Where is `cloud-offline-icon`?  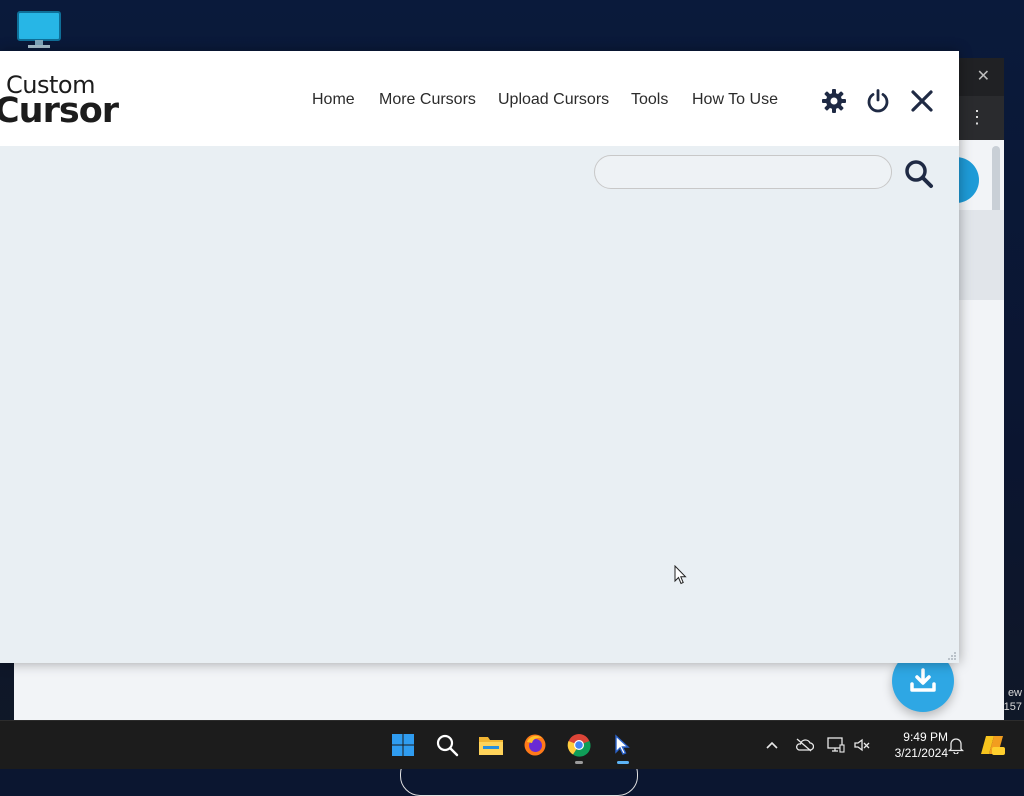 cloud-offline-icon is located at coordinates (805, 745).